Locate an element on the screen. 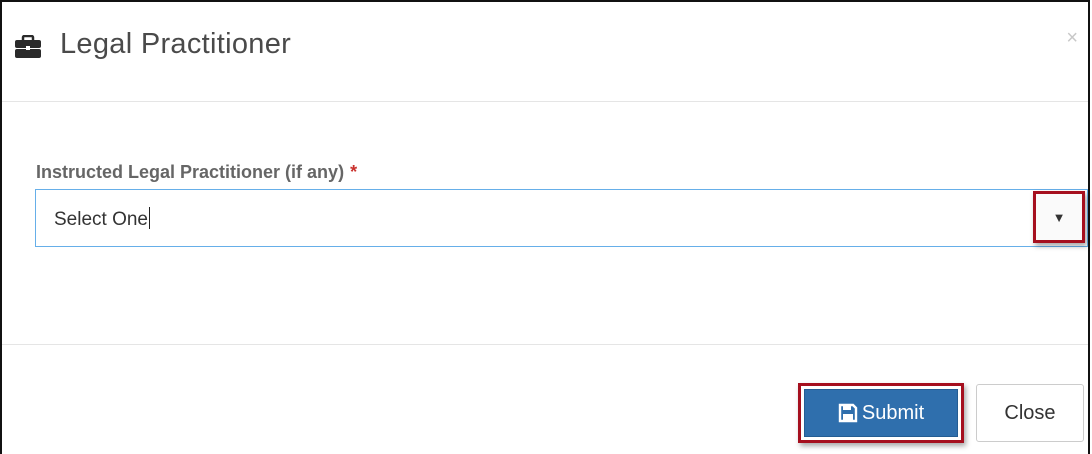 The width and height of the screenshot is (1092, 454). submit-label: Submit is located at coordinates (893, 412).